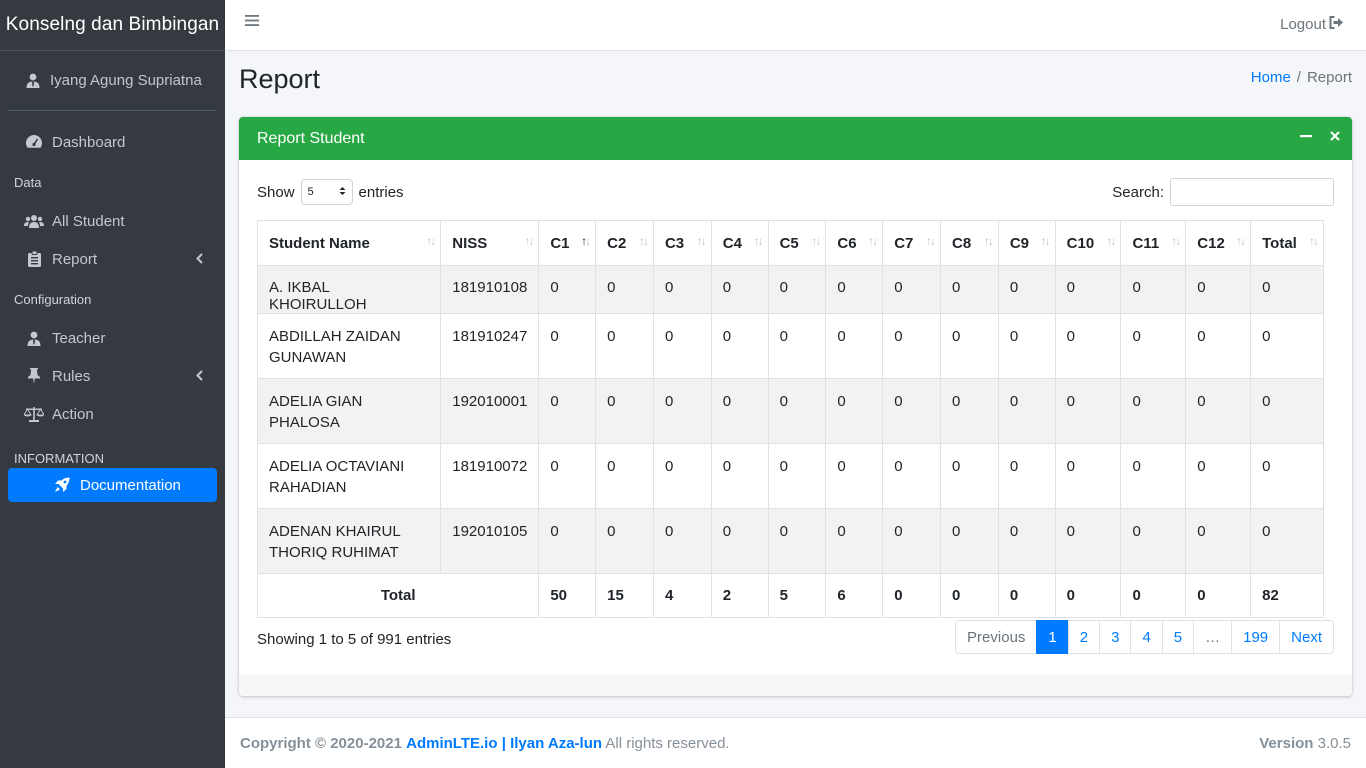 Image resolution: width=1366 pixels, height=768 pixels. I want to click on sidebar-item-dashboard: Dashboard, so click(112, 142).